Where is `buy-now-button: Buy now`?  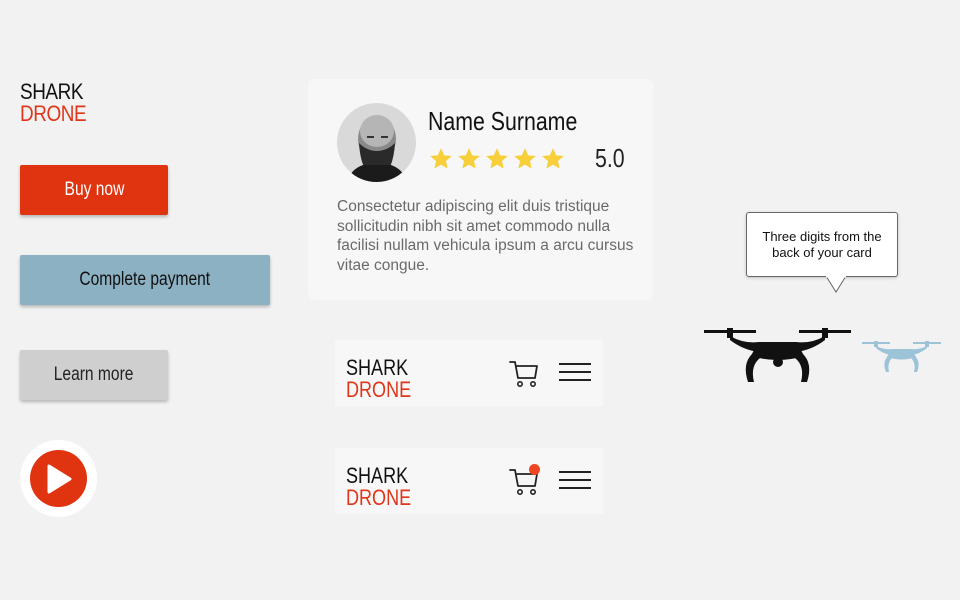
buy-now-button: Buy now is located at coordinates (94, 190).